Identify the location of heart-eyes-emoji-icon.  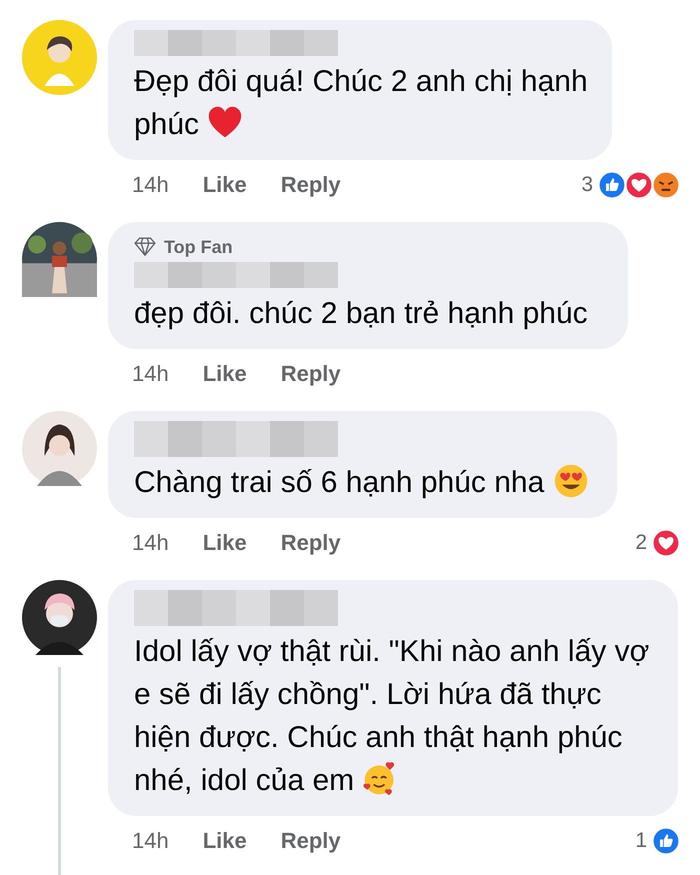
(570, 481).